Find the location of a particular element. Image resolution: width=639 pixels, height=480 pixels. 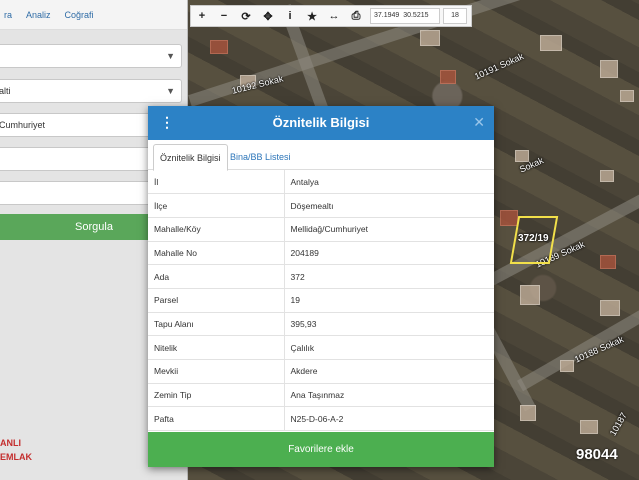

add-to-favorites-button: Favorilere ekle is located at coordinates (321, 449).